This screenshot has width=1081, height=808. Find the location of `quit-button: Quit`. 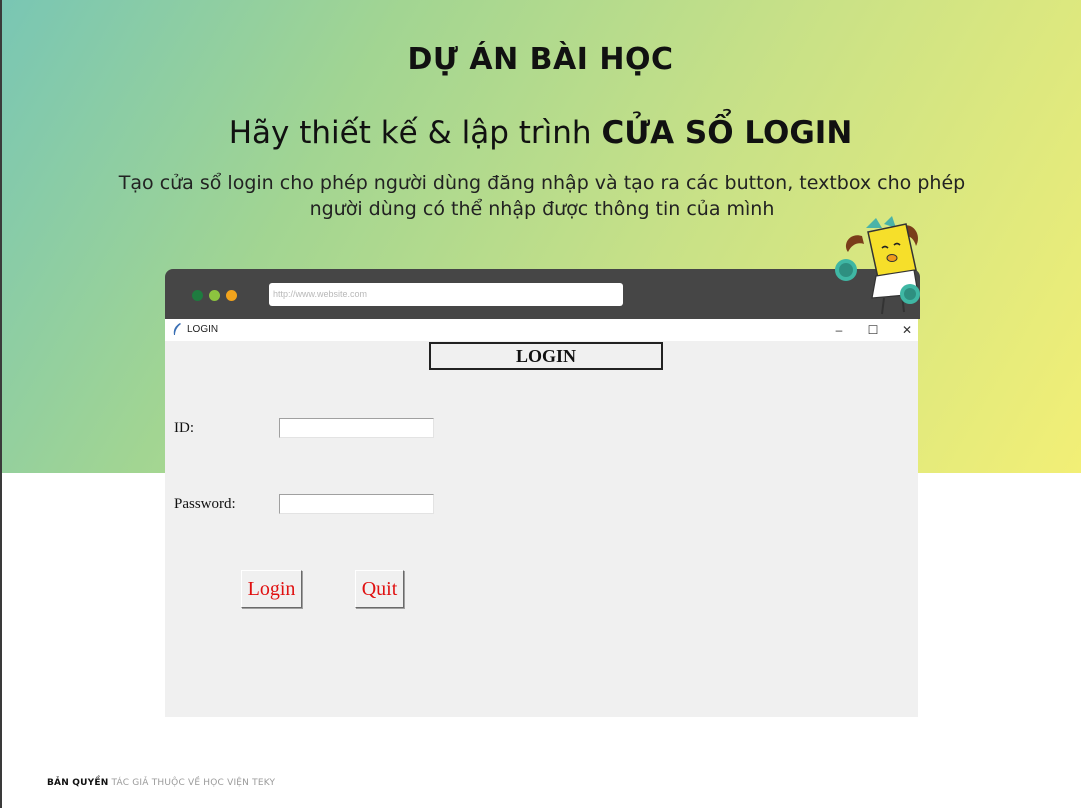

quit-button: Quit is located at coordinates (379, 589).